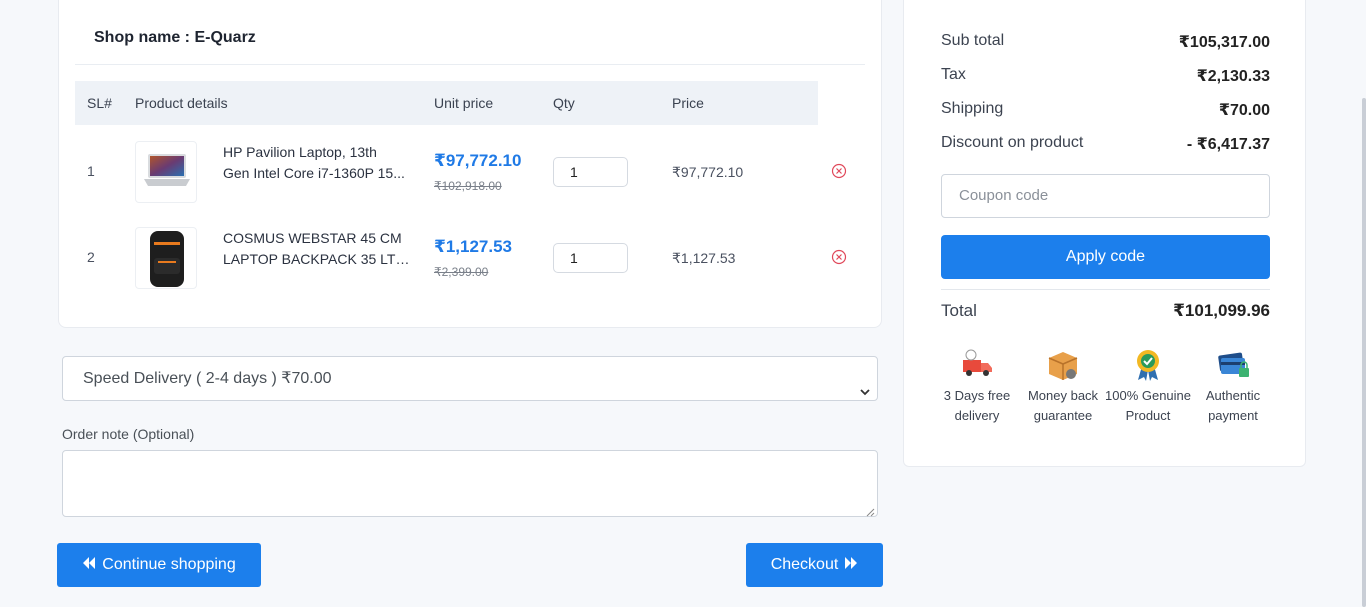 This screenshot has height=607, width=1366. I want to click on feature-free-delivery: 3 Days free delivery, so click(977, 385).